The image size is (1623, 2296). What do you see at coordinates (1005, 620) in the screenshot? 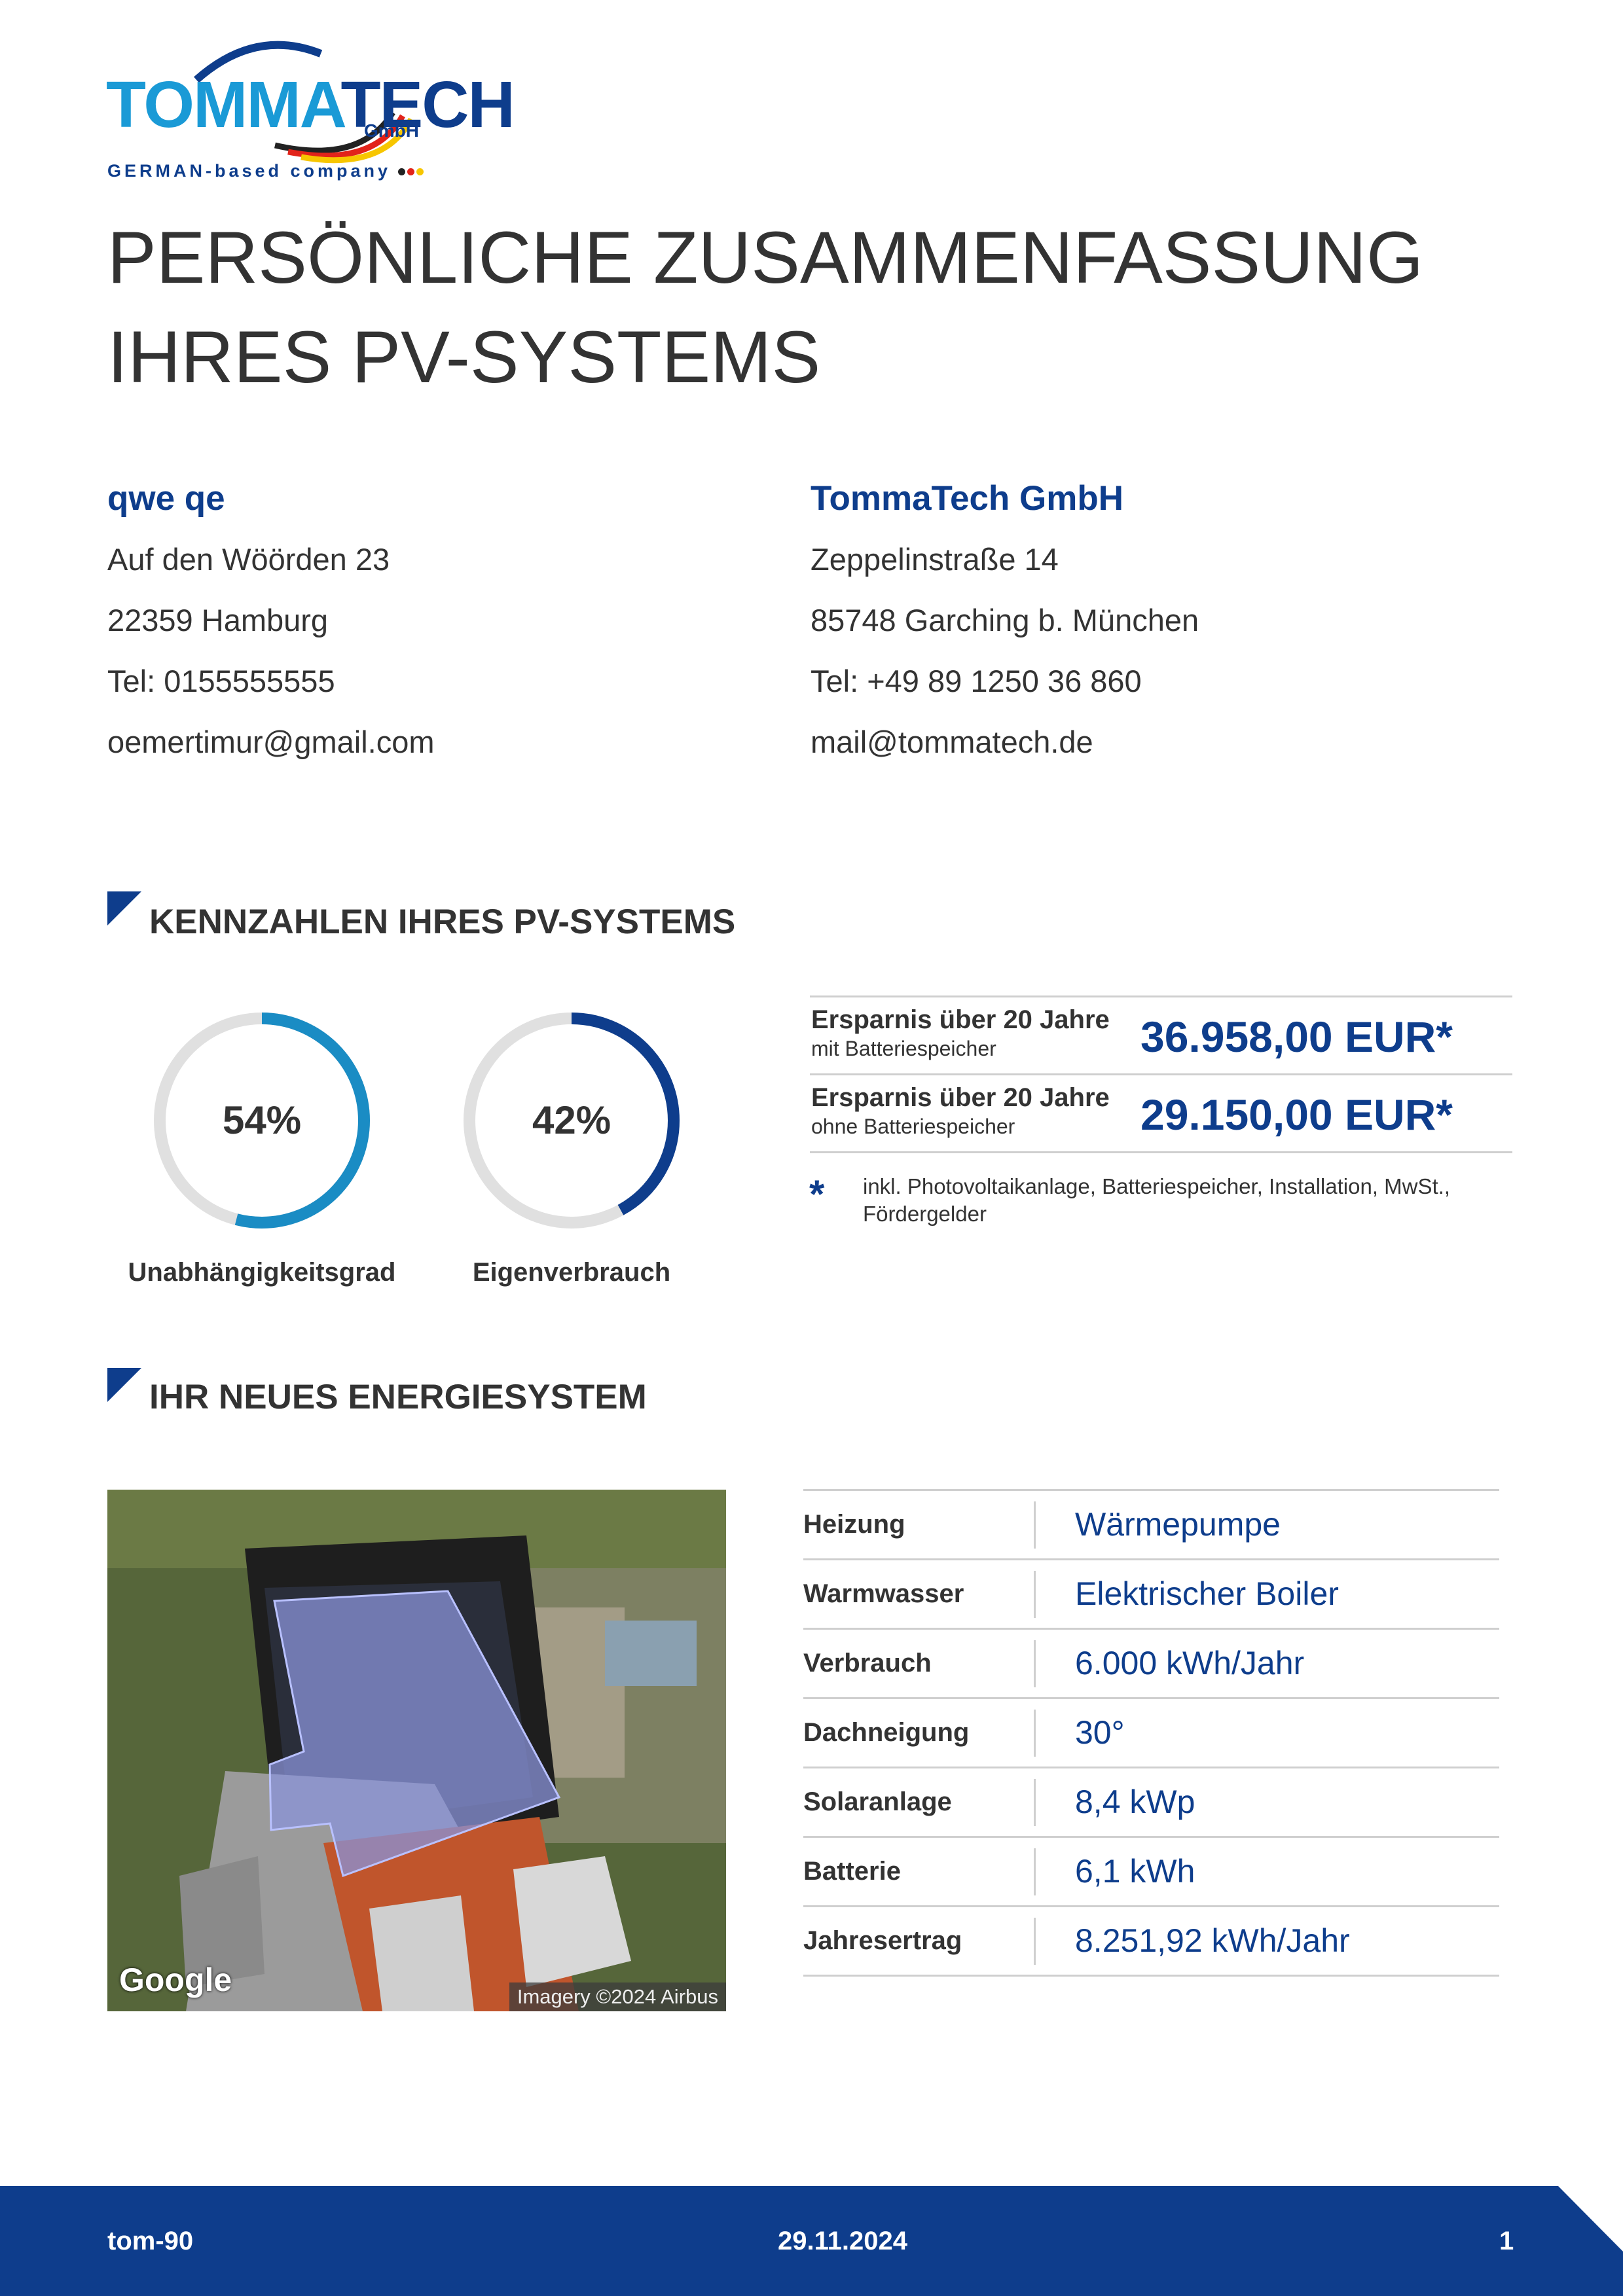
I see `company-city: 85748 Garching b. München` at bounding box center [1005, 620].